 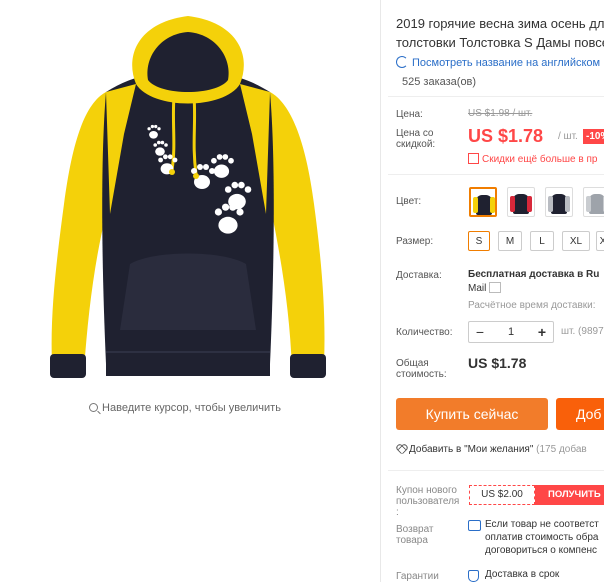 I want to click on returns-line-1: Если товар не соответст, so click(x=542, y=524).